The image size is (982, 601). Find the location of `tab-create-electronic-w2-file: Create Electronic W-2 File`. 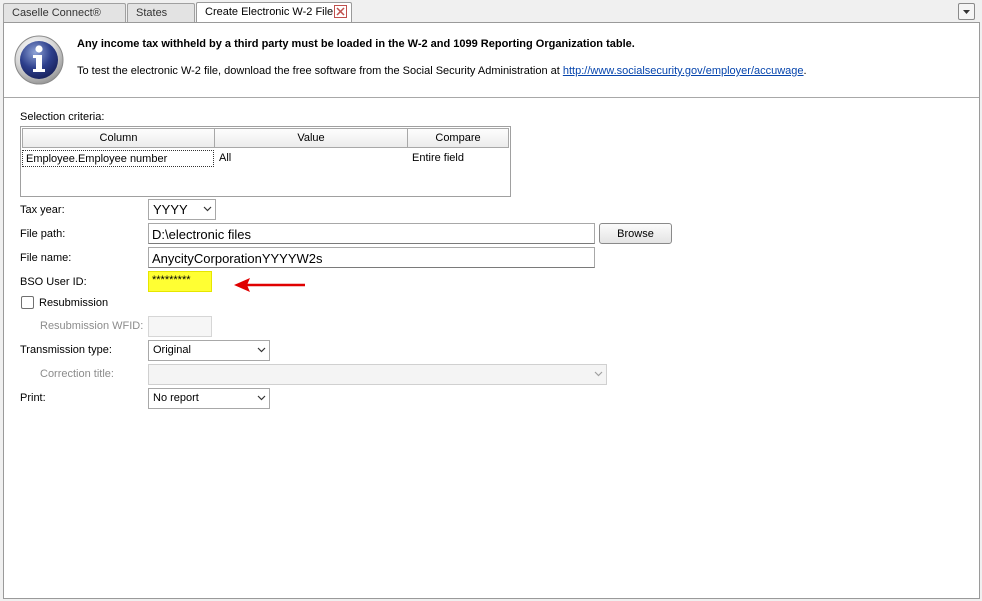

tab-create-electronic-w2-file: Create Electronic W-2 File is located at coordinates (274, 12).